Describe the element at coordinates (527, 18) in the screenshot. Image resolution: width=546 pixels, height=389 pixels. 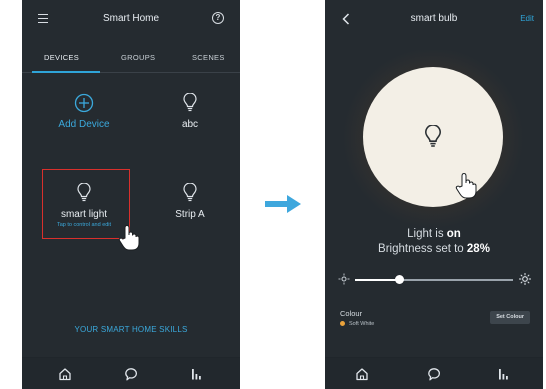
I see `edit-button: Edit` at that location.